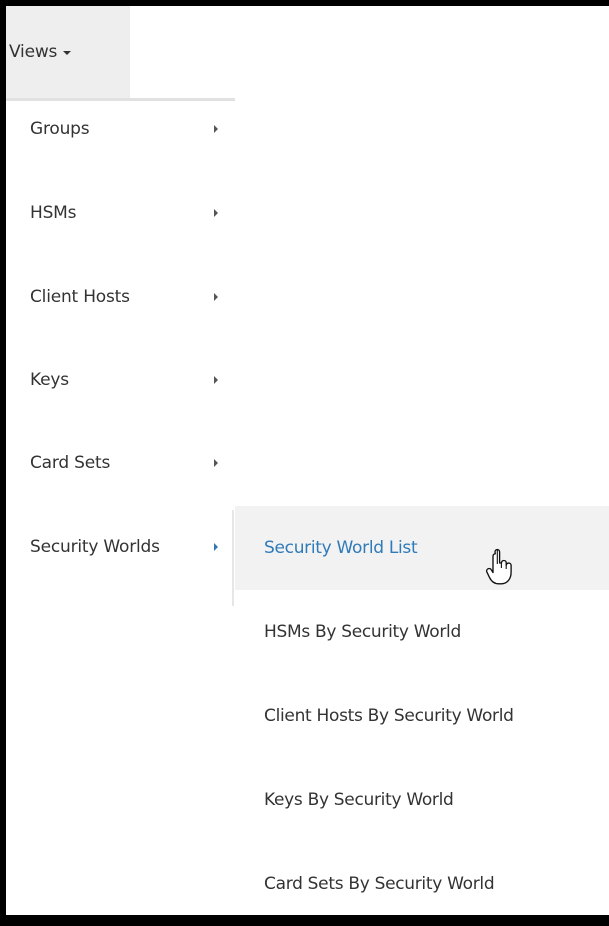 The width and height of the screenshot is (609, 926). What do you see at coordinates (422, 548) in the screenshot?
I see `submenu-item-security-world-list: Security World List` at bounding box center [422, 548].